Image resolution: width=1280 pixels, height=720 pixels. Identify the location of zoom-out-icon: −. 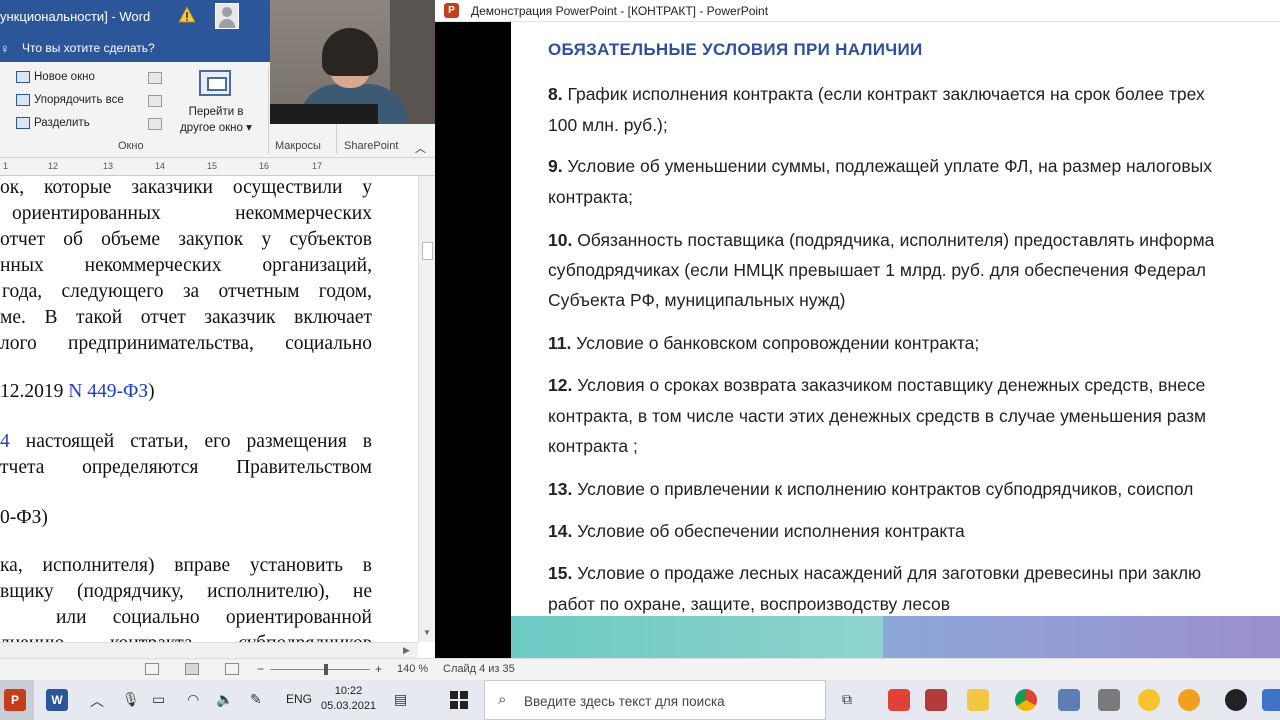
(260, 669).